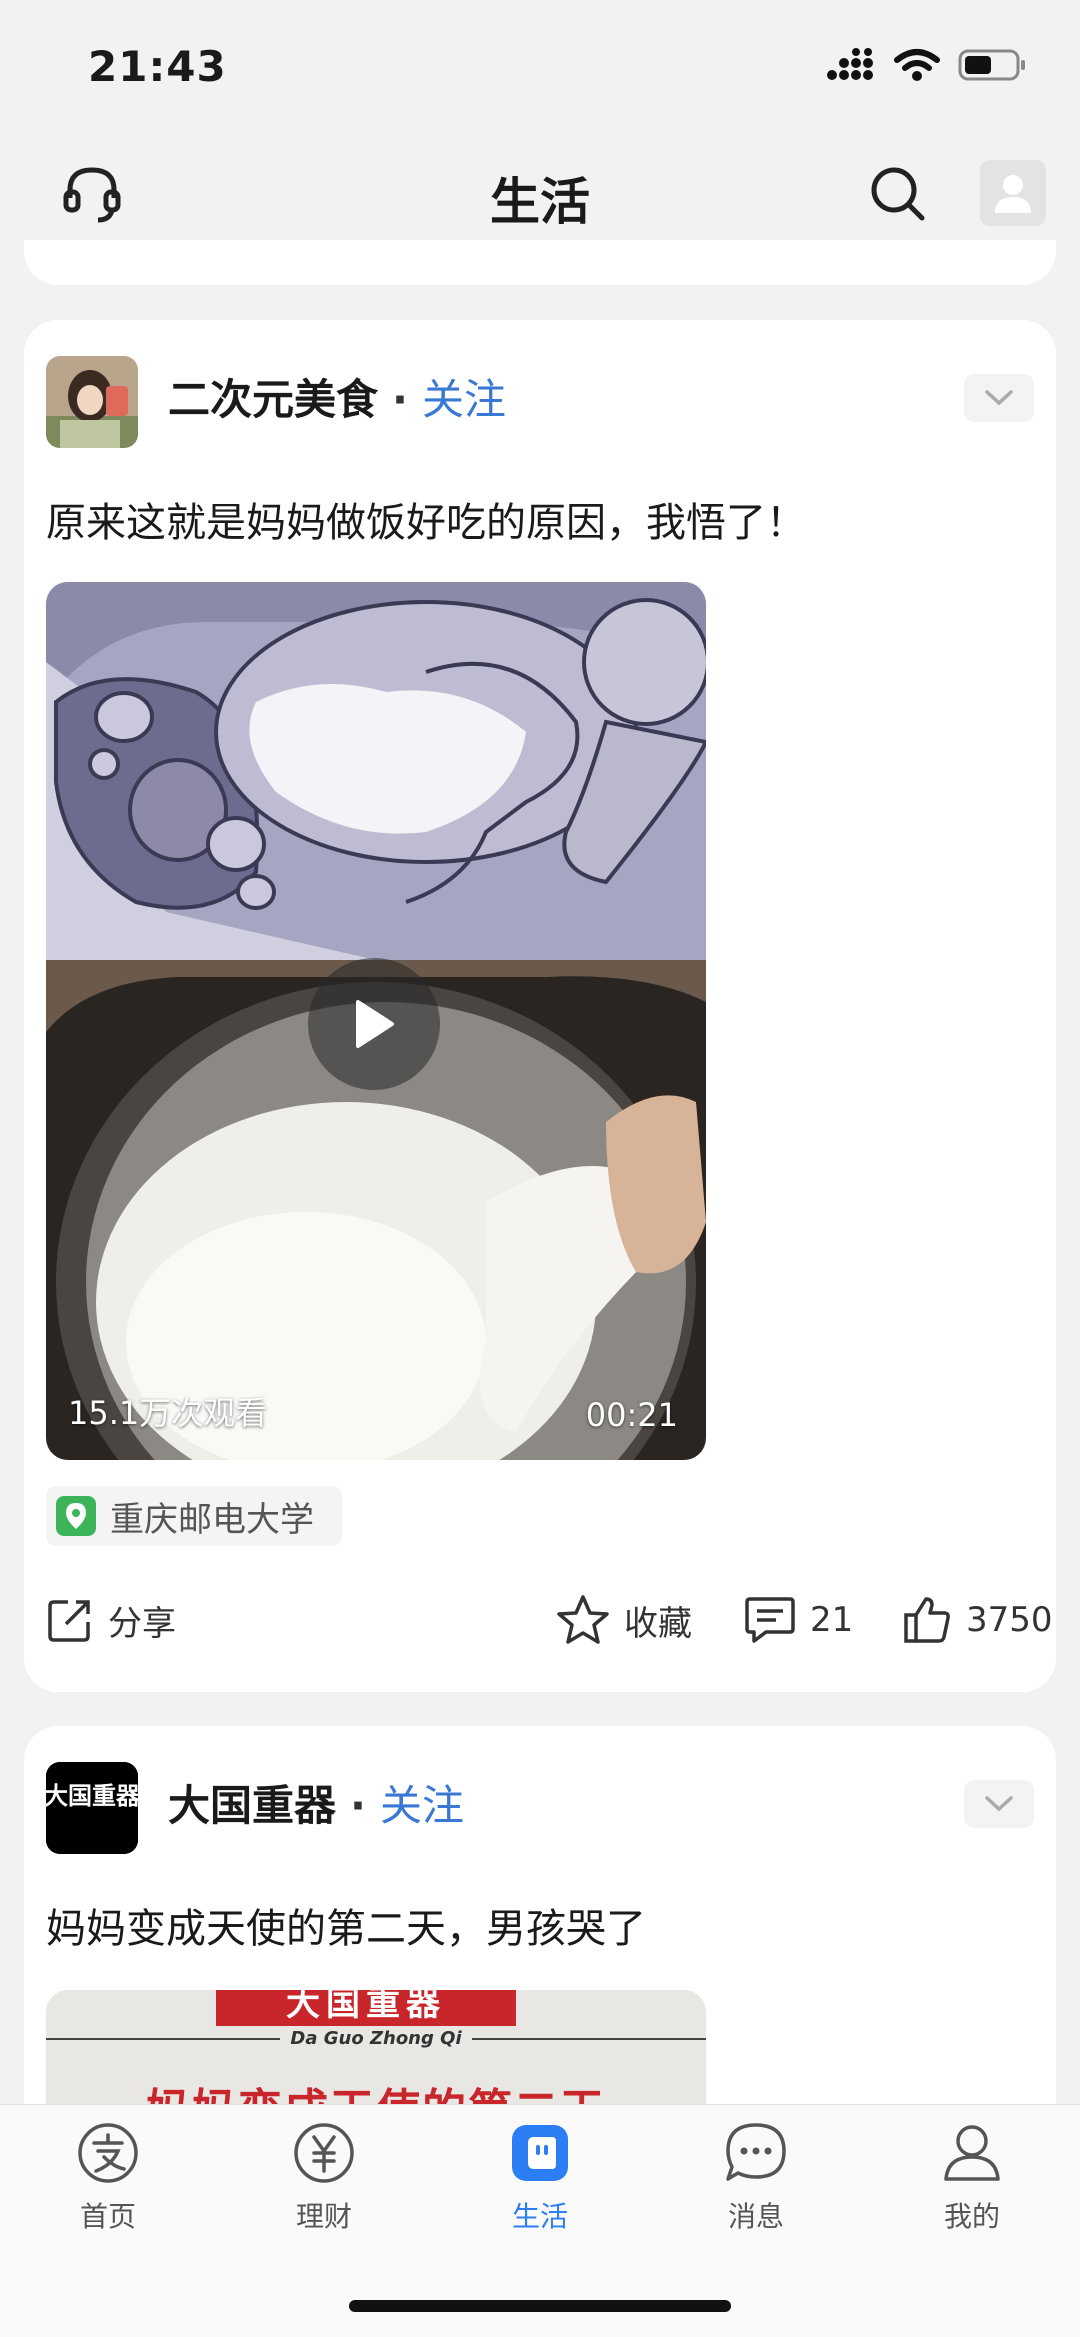 This screenshot has height=2337, width=1080. Describe the element at coordinates (540, 195) in the screenshot. I see `nav-bar: 生活` at that location.